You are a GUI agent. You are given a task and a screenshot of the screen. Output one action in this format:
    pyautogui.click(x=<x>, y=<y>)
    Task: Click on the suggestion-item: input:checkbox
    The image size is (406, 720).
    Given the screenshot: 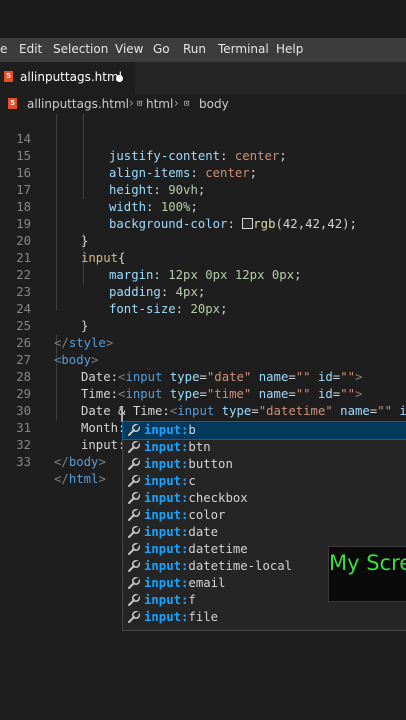 What is the action you would take?
    pyautogui.click(x=264, y=498)
    